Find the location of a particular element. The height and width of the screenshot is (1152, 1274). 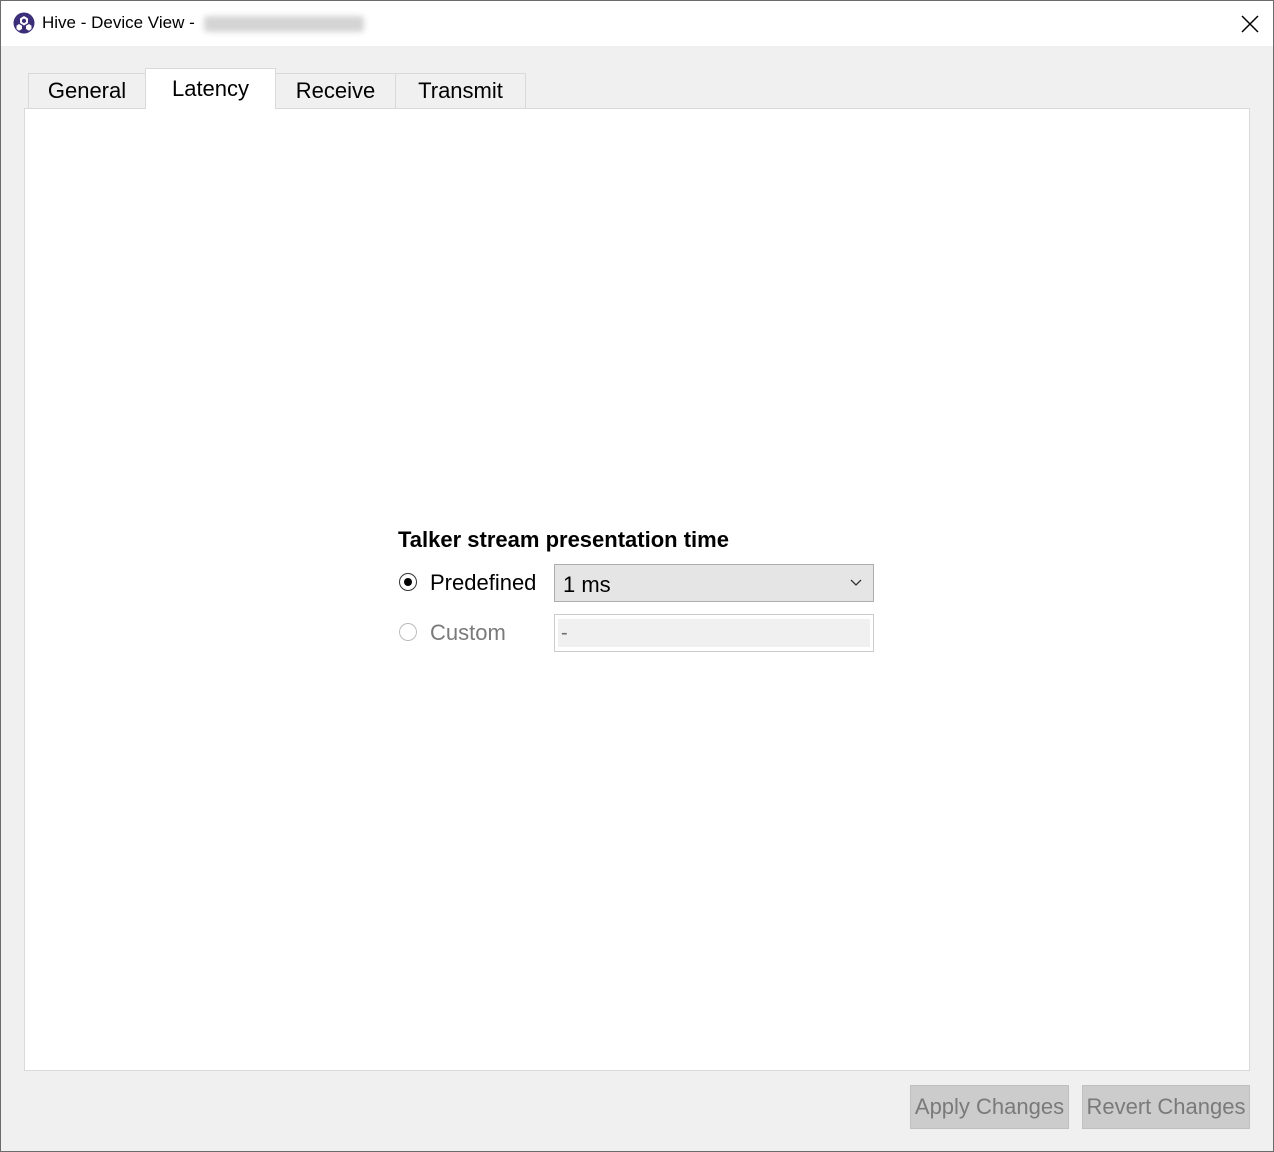

custom-latency-field is located at coordinates (714, 633).